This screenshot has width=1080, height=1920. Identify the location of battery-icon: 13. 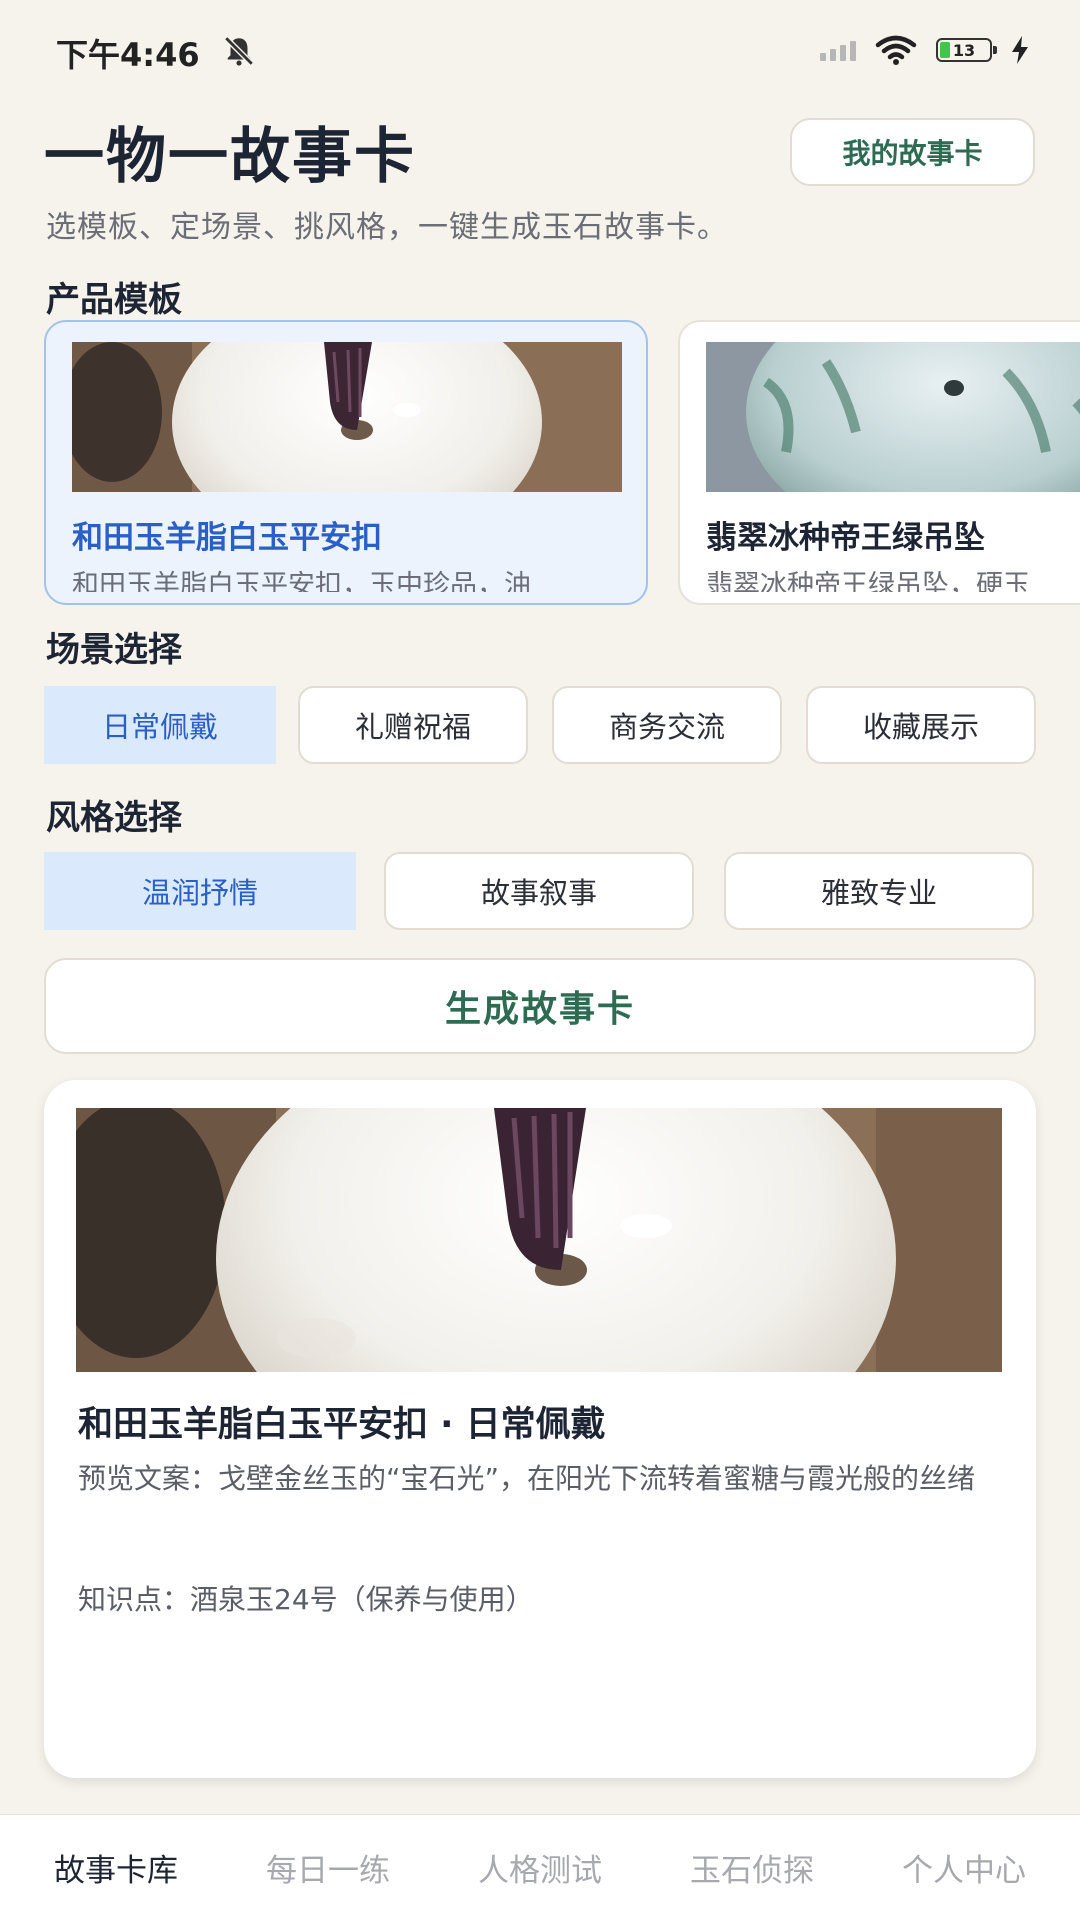
(966, 50).